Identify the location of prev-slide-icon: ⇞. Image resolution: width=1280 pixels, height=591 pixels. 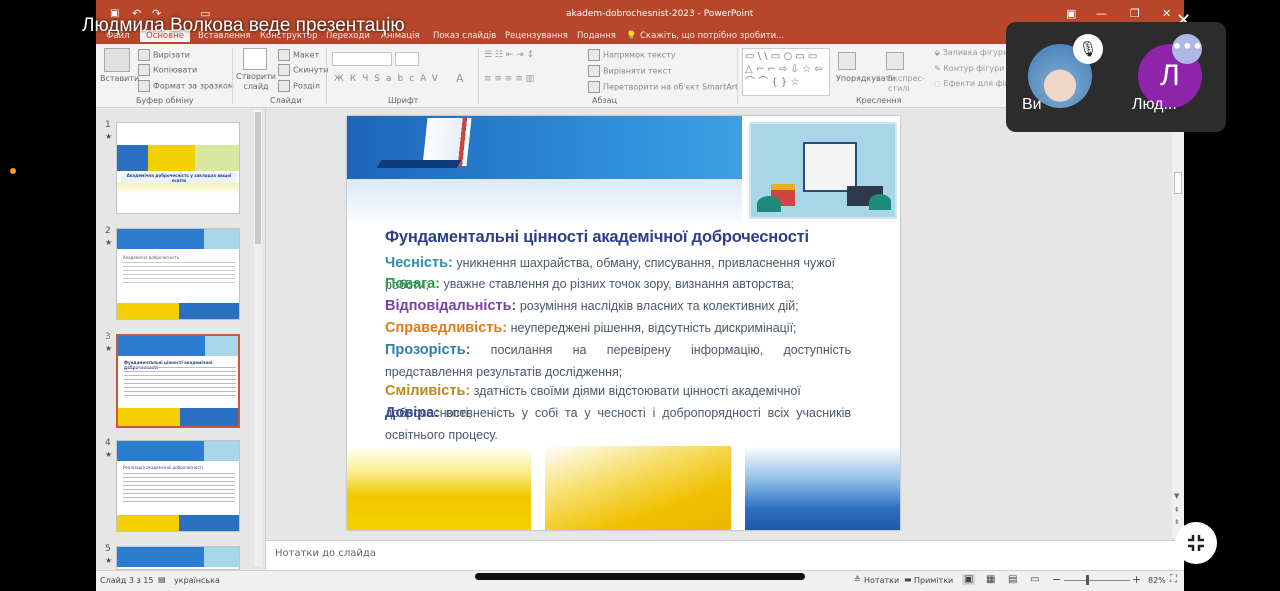
(1177, 510).